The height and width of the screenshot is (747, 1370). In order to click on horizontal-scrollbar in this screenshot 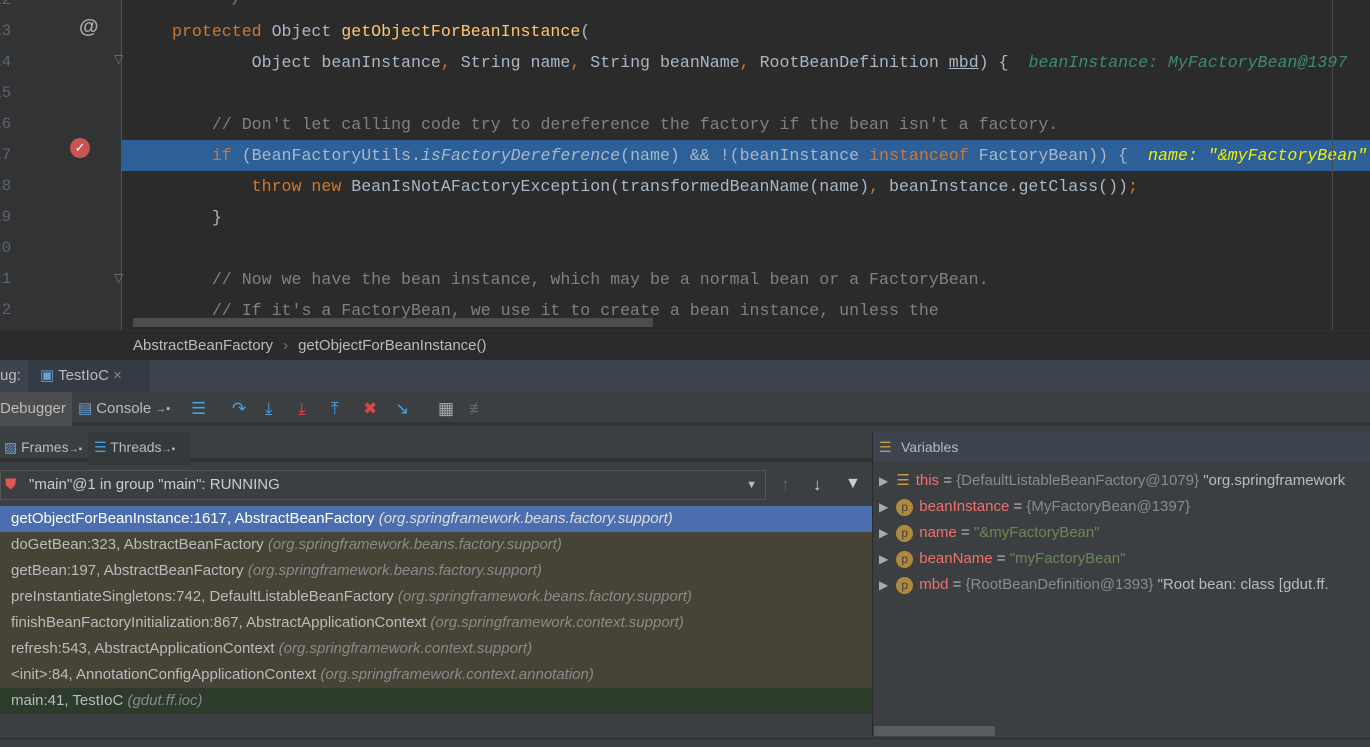, I will do `click(393, 322)`.